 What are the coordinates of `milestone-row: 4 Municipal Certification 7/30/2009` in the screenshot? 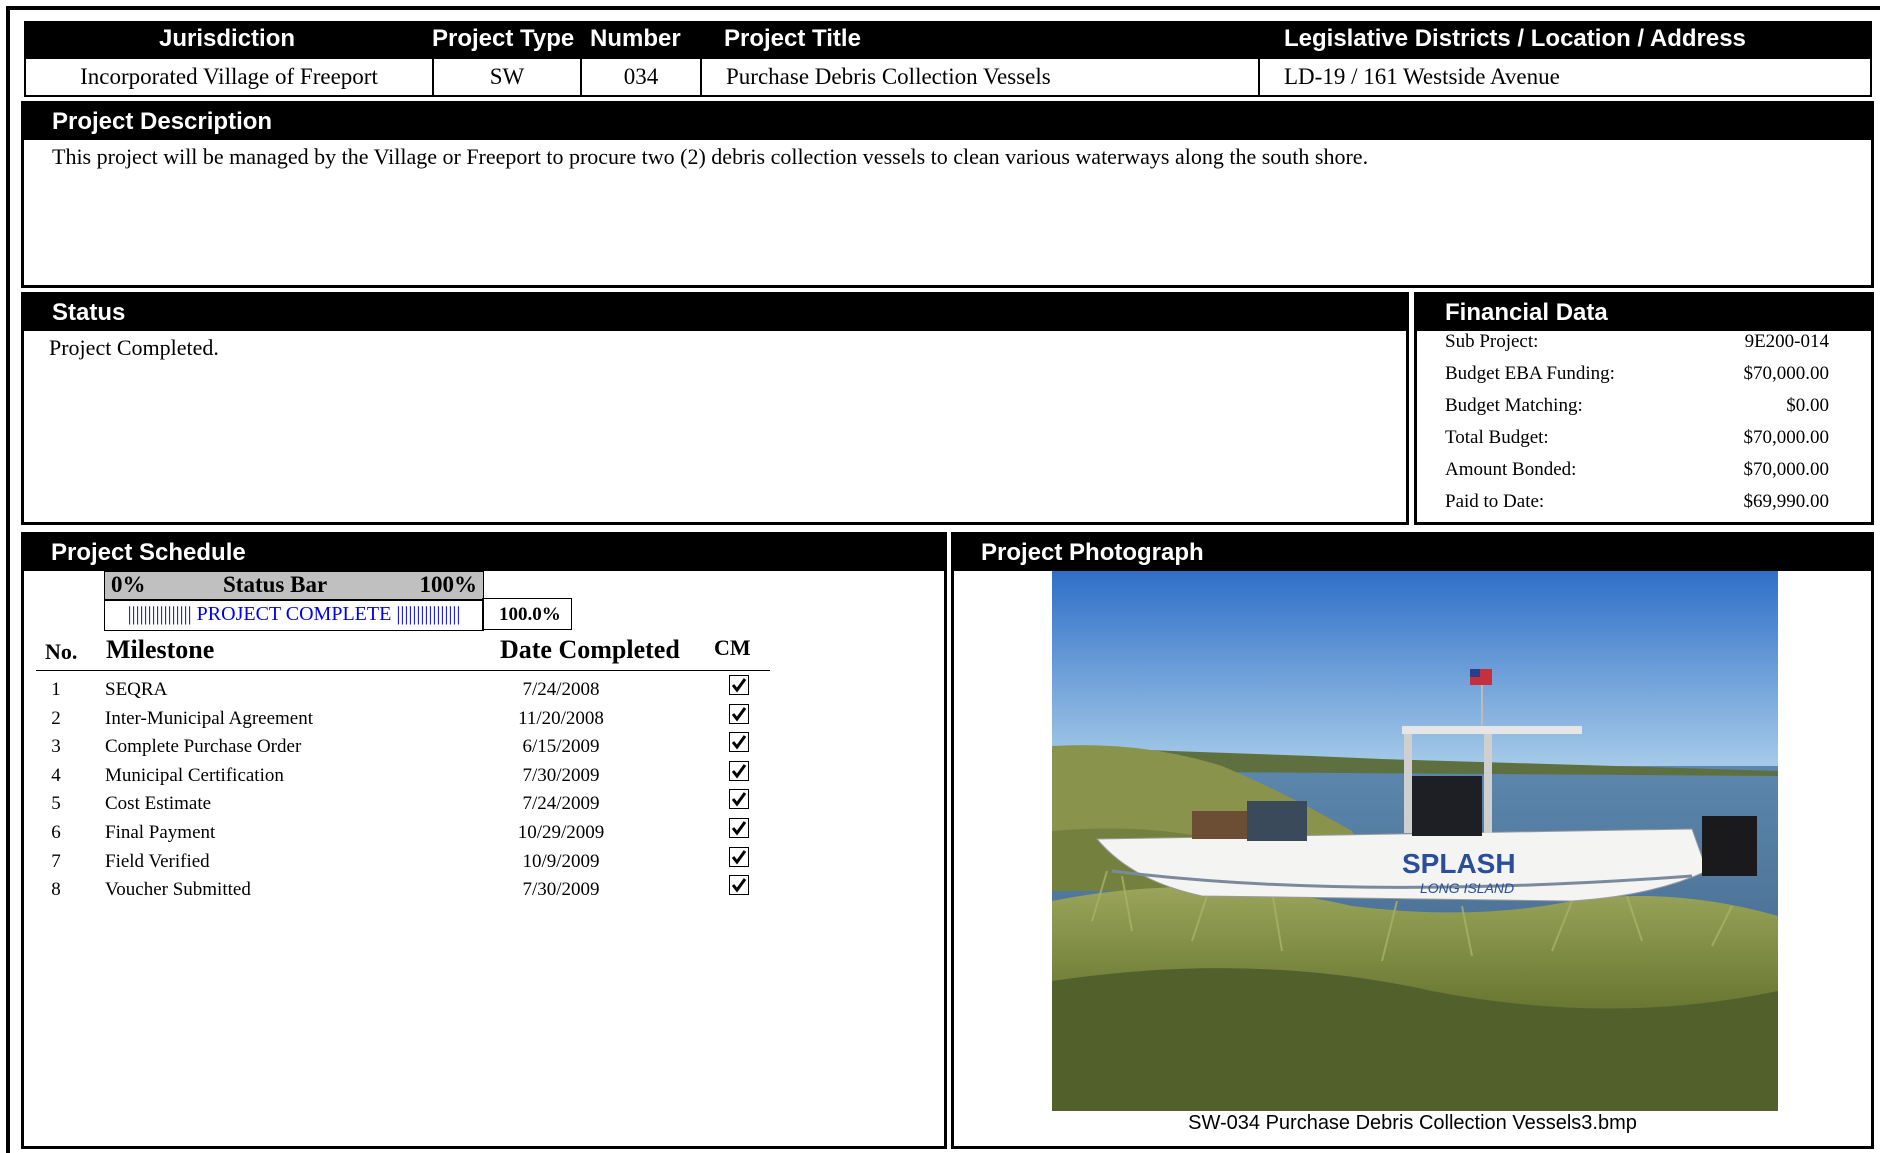 It's located at (404, 774).